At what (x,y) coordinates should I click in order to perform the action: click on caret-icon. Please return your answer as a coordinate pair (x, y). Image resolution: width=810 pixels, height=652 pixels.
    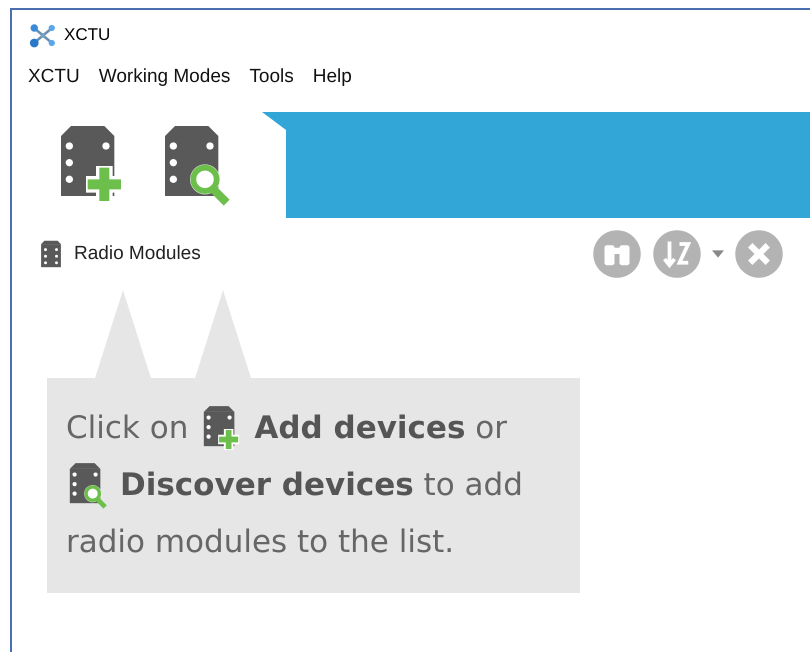
    Looking at the image, I should click on (718, 254).